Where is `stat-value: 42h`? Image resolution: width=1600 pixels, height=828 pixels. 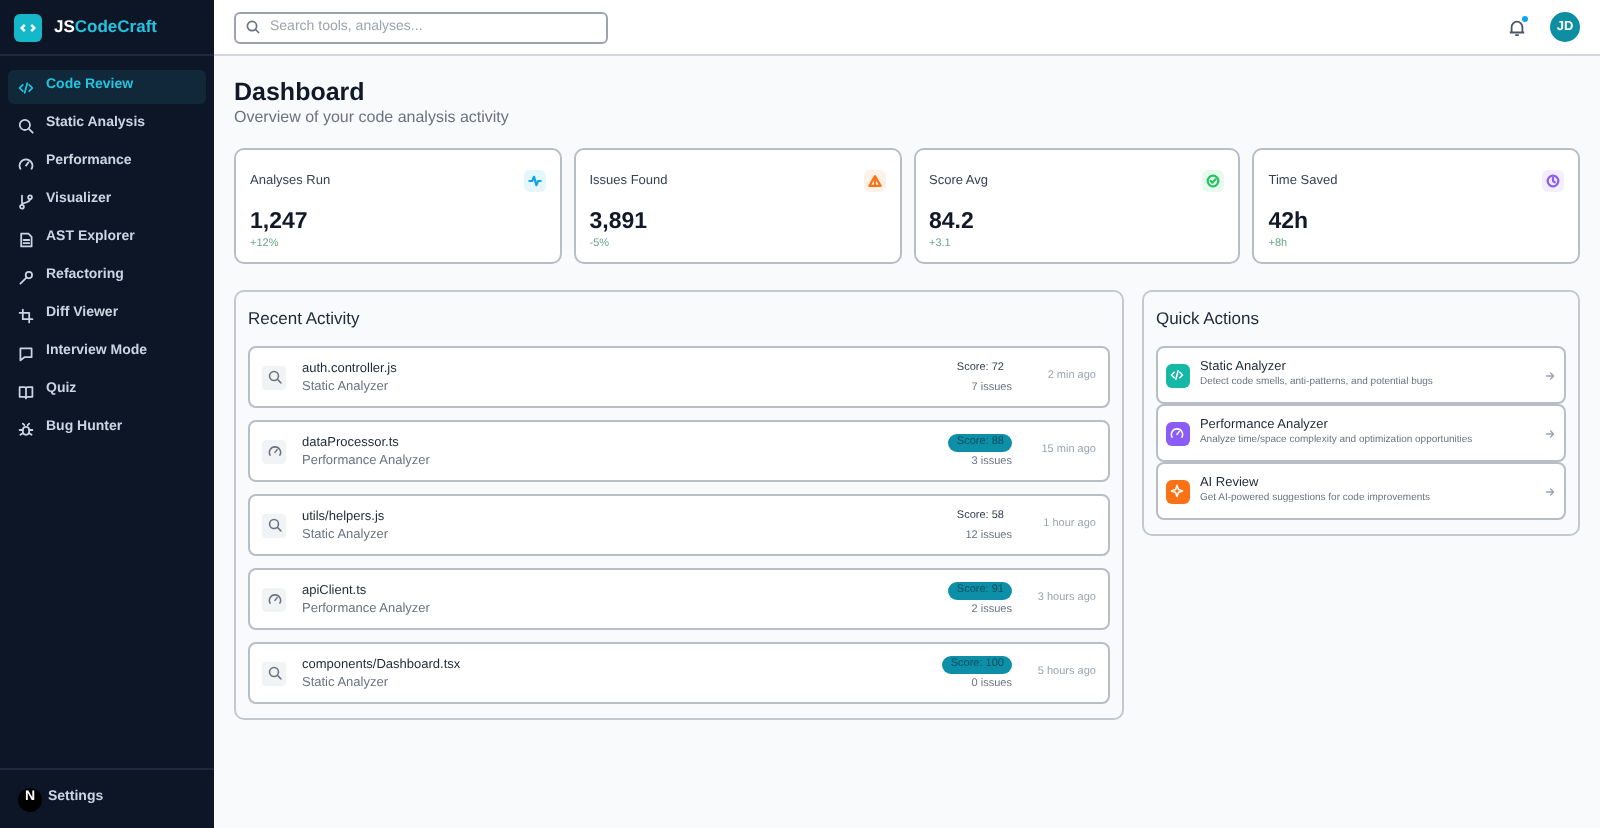 stat-value: 42h is located at coordinates (1289, 223).